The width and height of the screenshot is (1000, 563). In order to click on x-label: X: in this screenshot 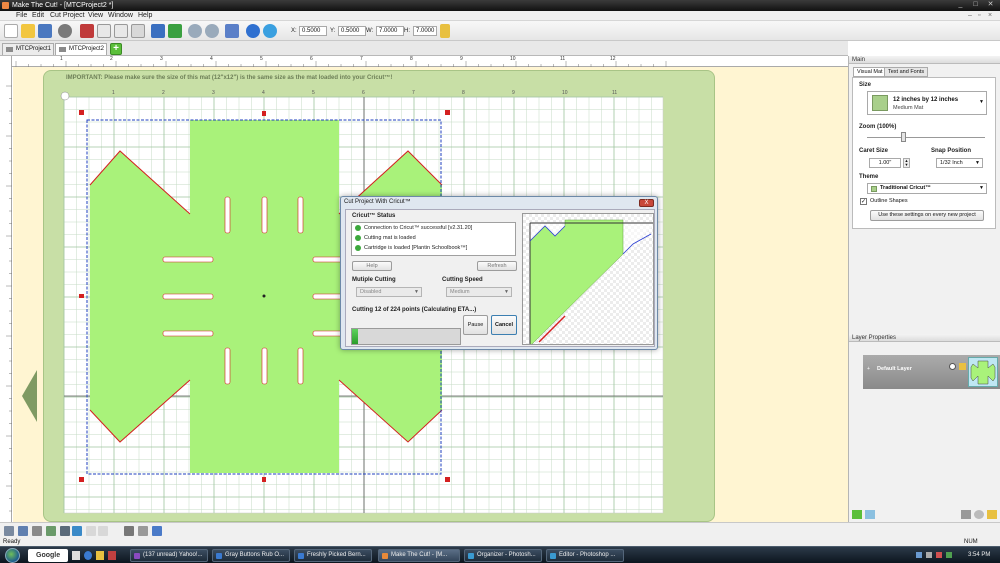, I will do `click(294, 31)`.